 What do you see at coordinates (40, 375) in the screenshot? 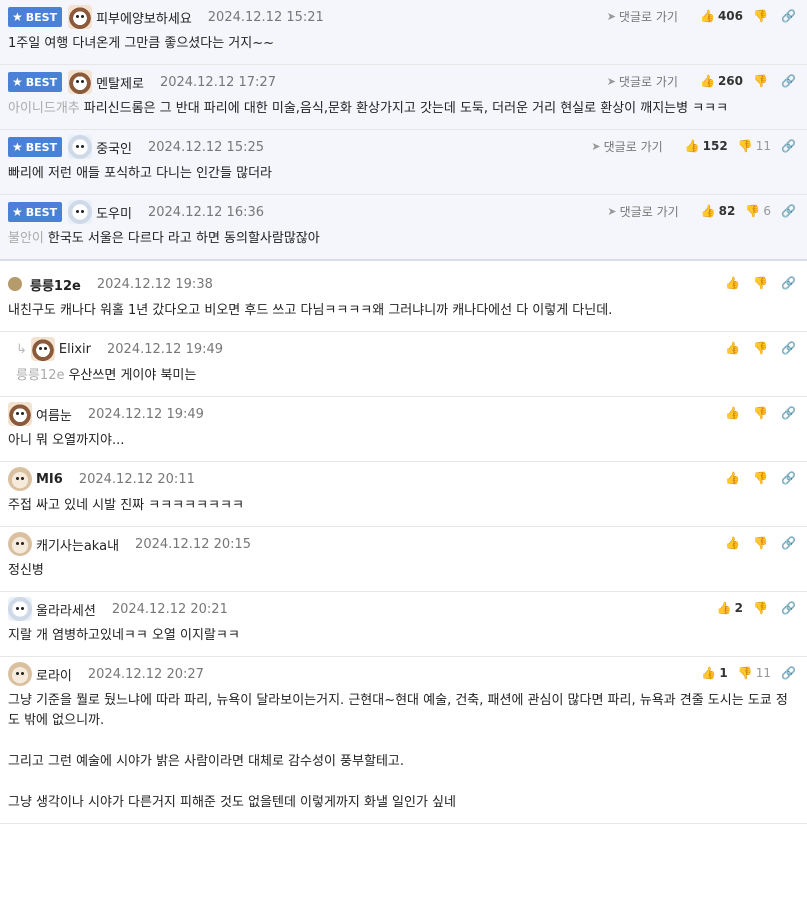
I see `reply-target: 릉릉12e` at bounding box center [40, 375].